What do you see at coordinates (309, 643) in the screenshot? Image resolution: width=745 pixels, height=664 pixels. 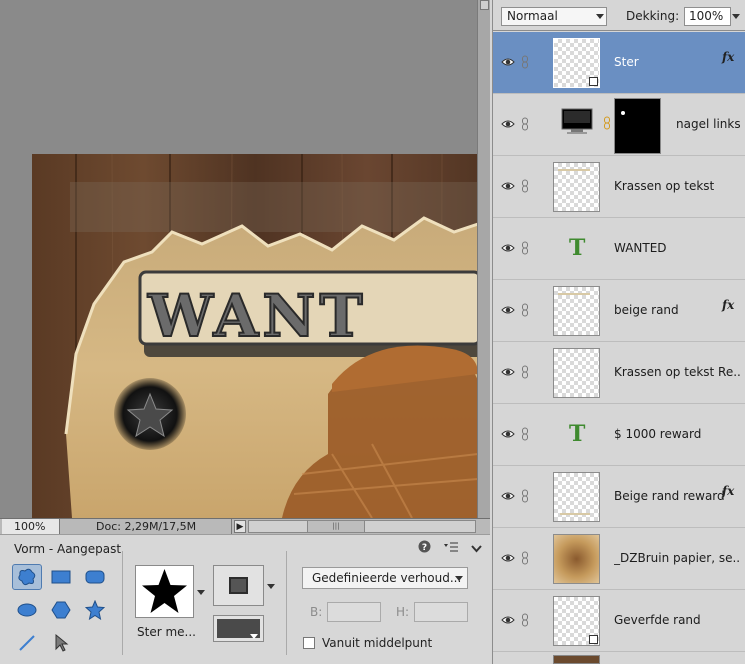 I see `from-center-checkbox` at bounding box center [309, 643].